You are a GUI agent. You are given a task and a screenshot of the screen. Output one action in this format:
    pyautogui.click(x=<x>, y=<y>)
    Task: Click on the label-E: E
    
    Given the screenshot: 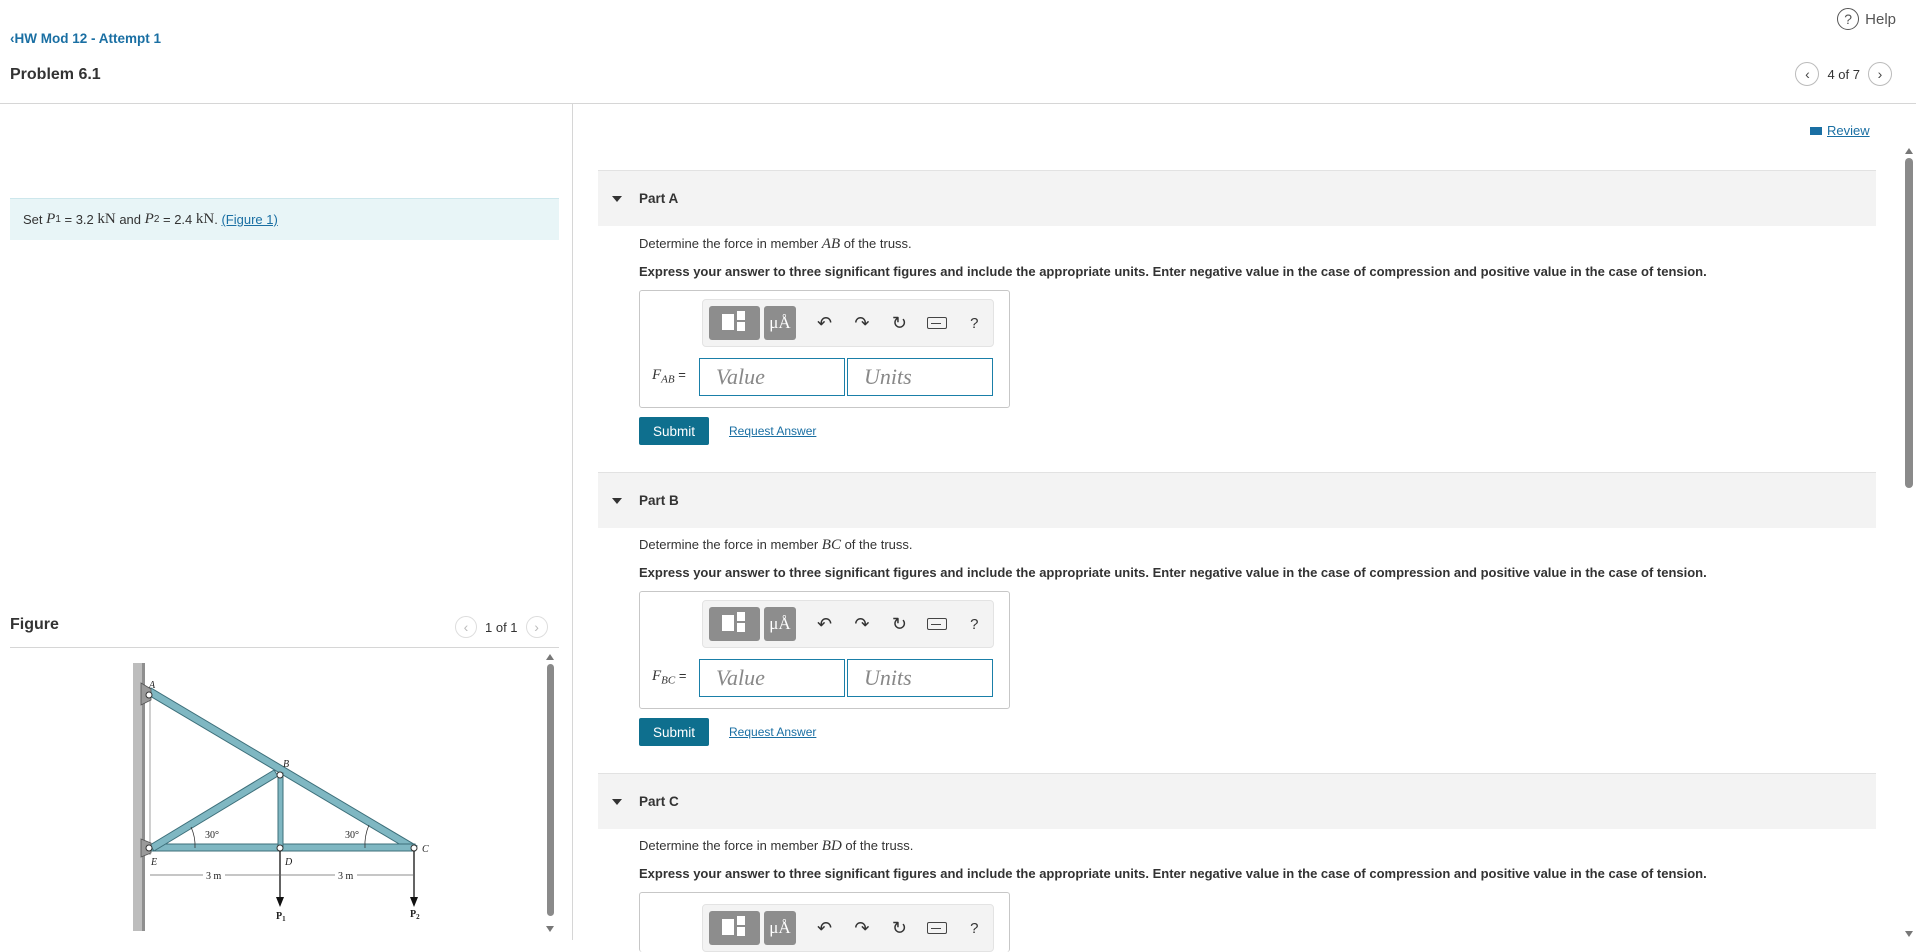 What is the action you would take?
    pyautogui.click(x=153, y=862)
    